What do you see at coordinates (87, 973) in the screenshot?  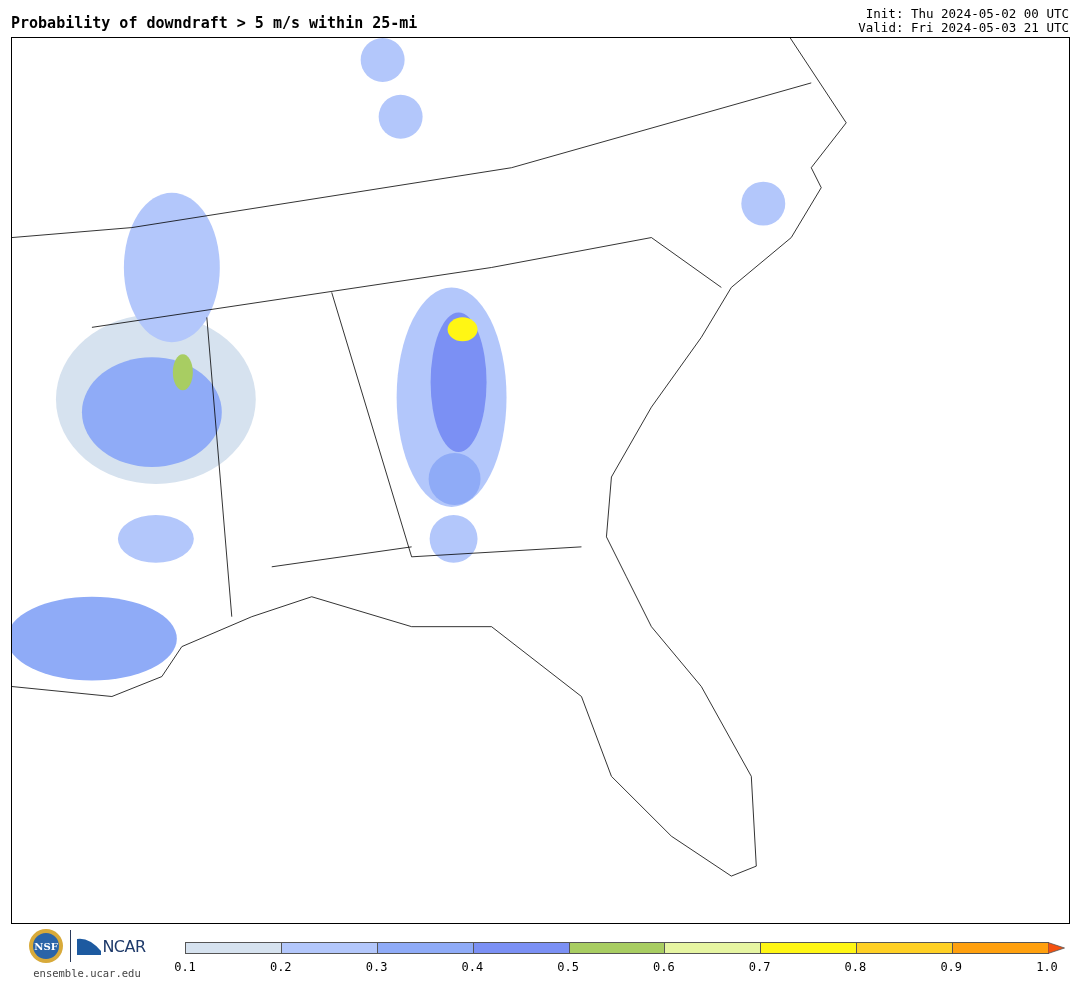 I see `site-address: ensemble.ucar.edu` at bounding box center [87, 973].